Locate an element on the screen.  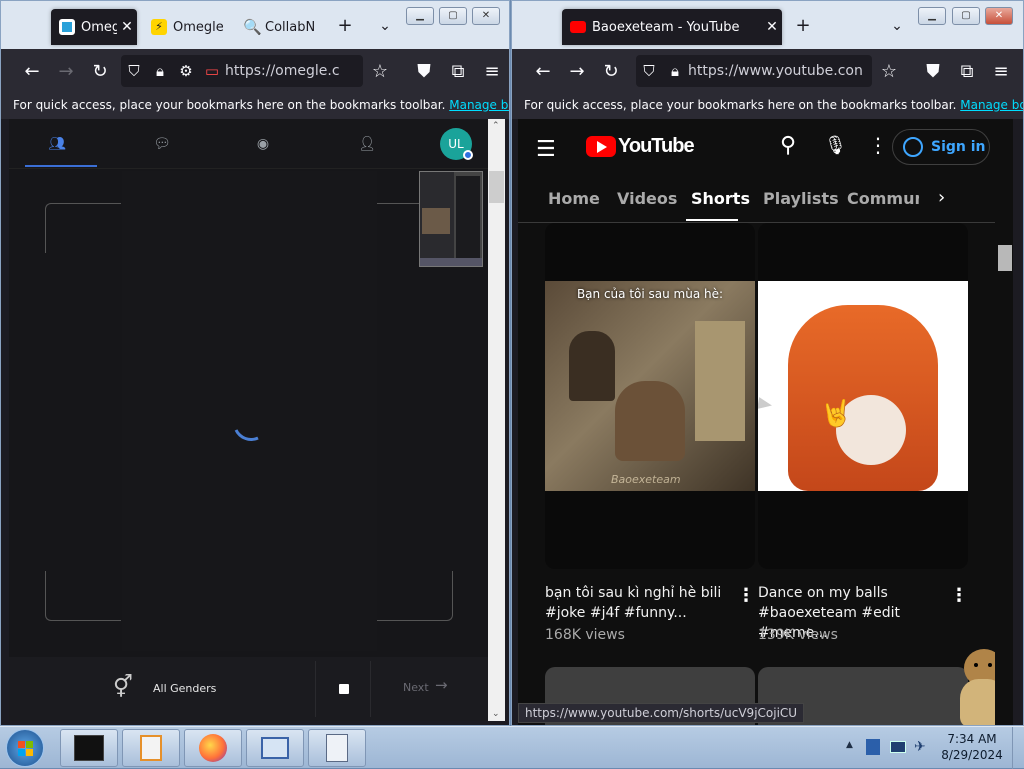
tab-community: Communi is located at coordinates (883, 198).